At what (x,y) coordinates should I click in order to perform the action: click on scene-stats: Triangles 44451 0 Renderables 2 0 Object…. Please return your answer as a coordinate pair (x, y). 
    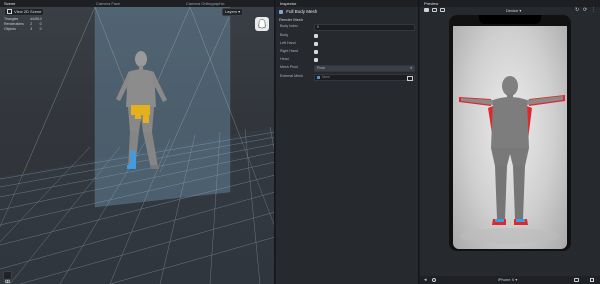
    Looking at the image, I should click on (26, 24).